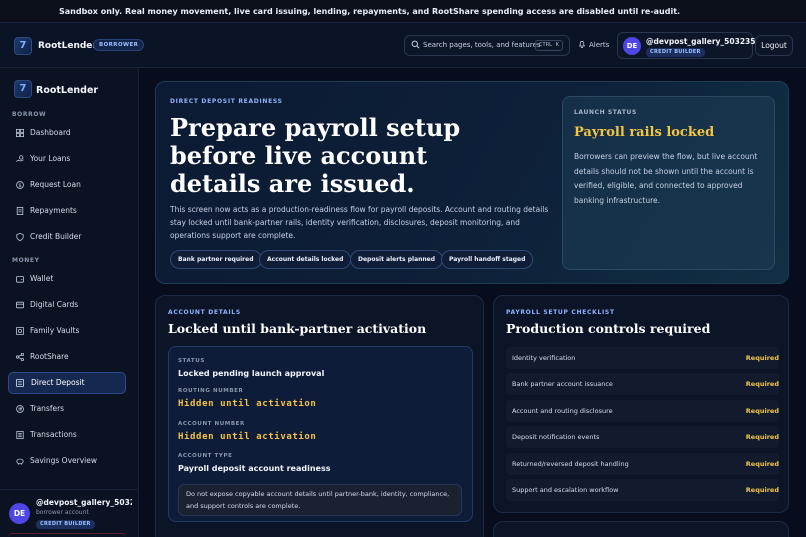  What do you see at coordinates (67, 409) in the screenshot?
I see `sidebar-item-transfers: Transfers` at bounding box center [67, 409].